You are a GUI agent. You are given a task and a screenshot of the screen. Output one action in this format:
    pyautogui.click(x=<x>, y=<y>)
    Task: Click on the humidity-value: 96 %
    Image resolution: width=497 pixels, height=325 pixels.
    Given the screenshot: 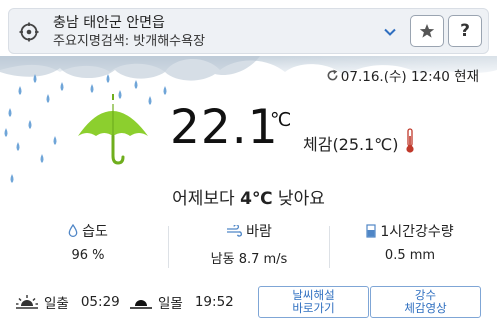 What is the action you would take?
    pyautogui.click(x=88, y=255)
    